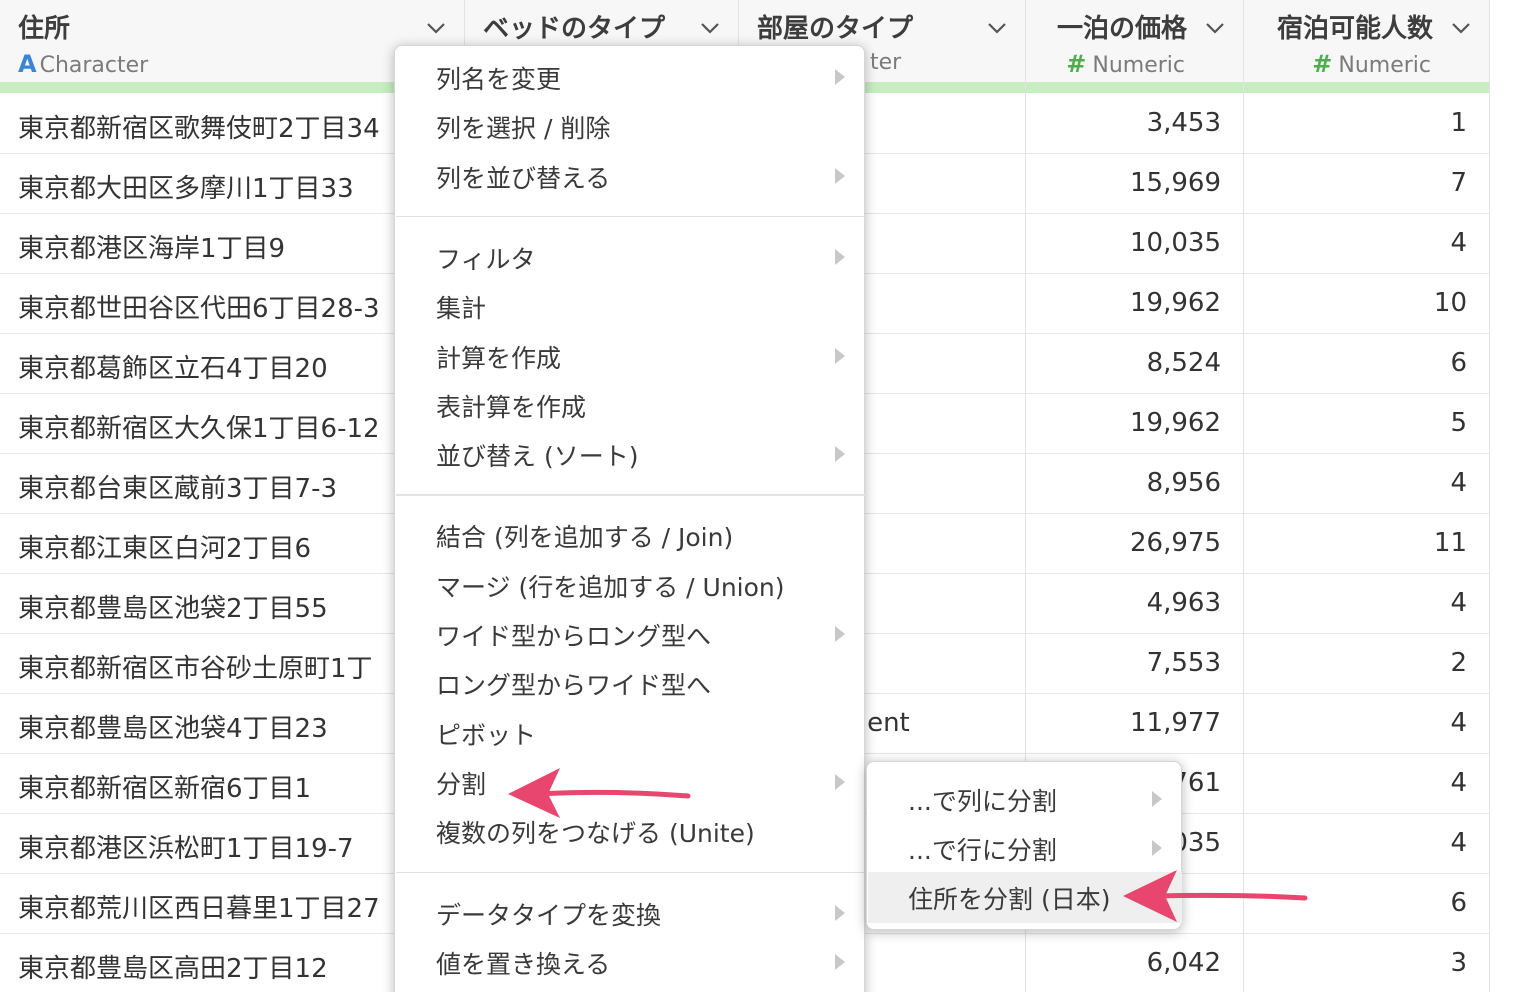  Describe the element at coordinates (1175, 243) in the screenshot. I see `table-cell: 10,035` at that location.